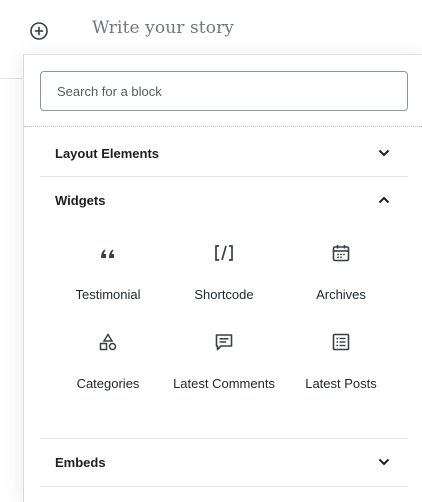  Describe the element at coordinates (163, 28) in the screenshot. I see `story-title-placeholder: Write your story` at that location.